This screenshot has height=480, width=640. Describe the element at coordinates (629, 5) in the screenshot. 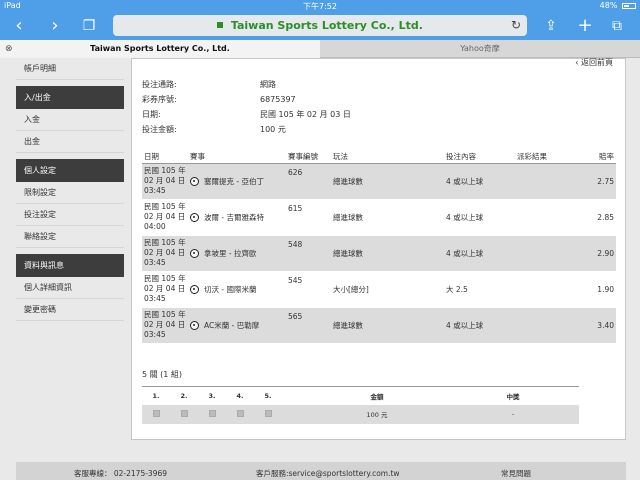

I see `battery-icon` at that location.